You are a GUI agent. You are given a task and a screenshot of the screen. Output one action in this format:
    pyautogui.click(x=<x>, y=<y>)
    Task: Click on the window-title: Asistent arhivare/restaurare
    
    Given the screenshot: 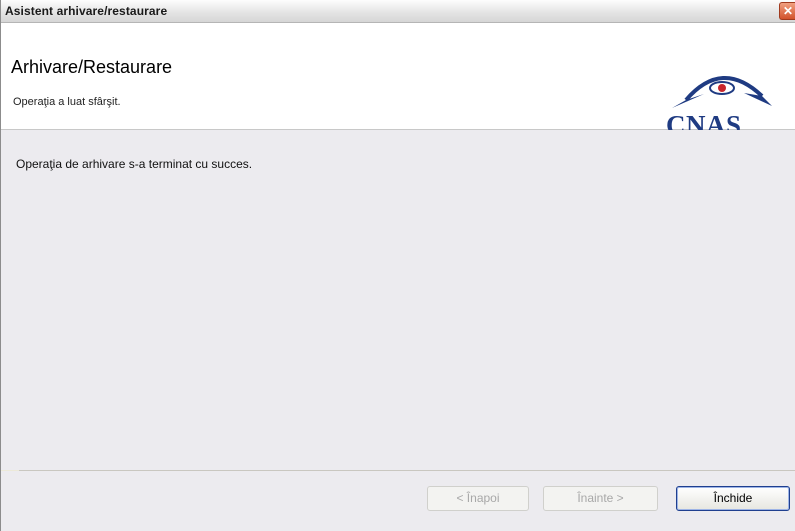 What is the action you would take?
    pyautogui.click(x=86, y=11)
    